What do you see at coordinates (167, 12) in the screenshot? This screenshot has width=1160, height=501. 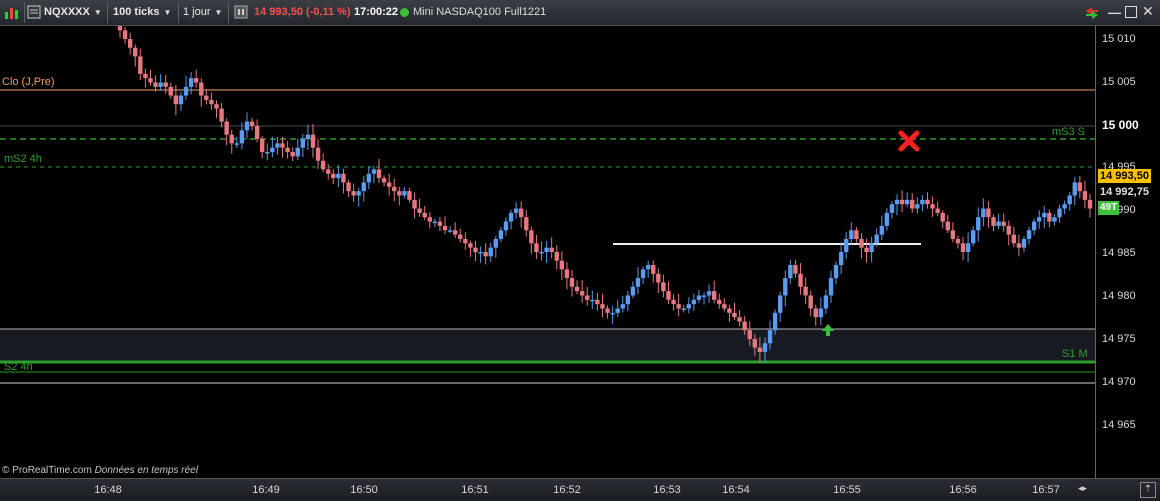 I see `chevron-down-icon: ▼` at bounding box center [167, 12].